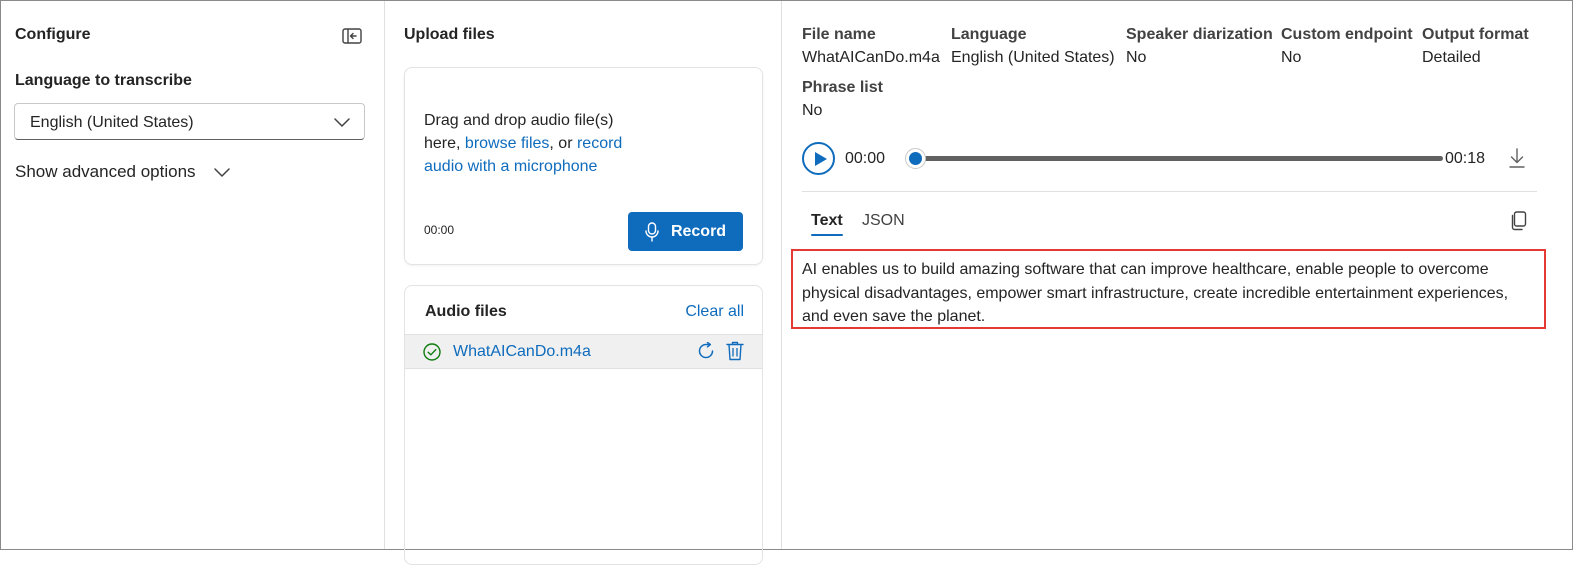 The height and width of the screenshot is (565, 1573). Describe the element at coordinates (1199, 46) in the screenshot. I see `meta-diarization: Speaker diarization No` at that location.